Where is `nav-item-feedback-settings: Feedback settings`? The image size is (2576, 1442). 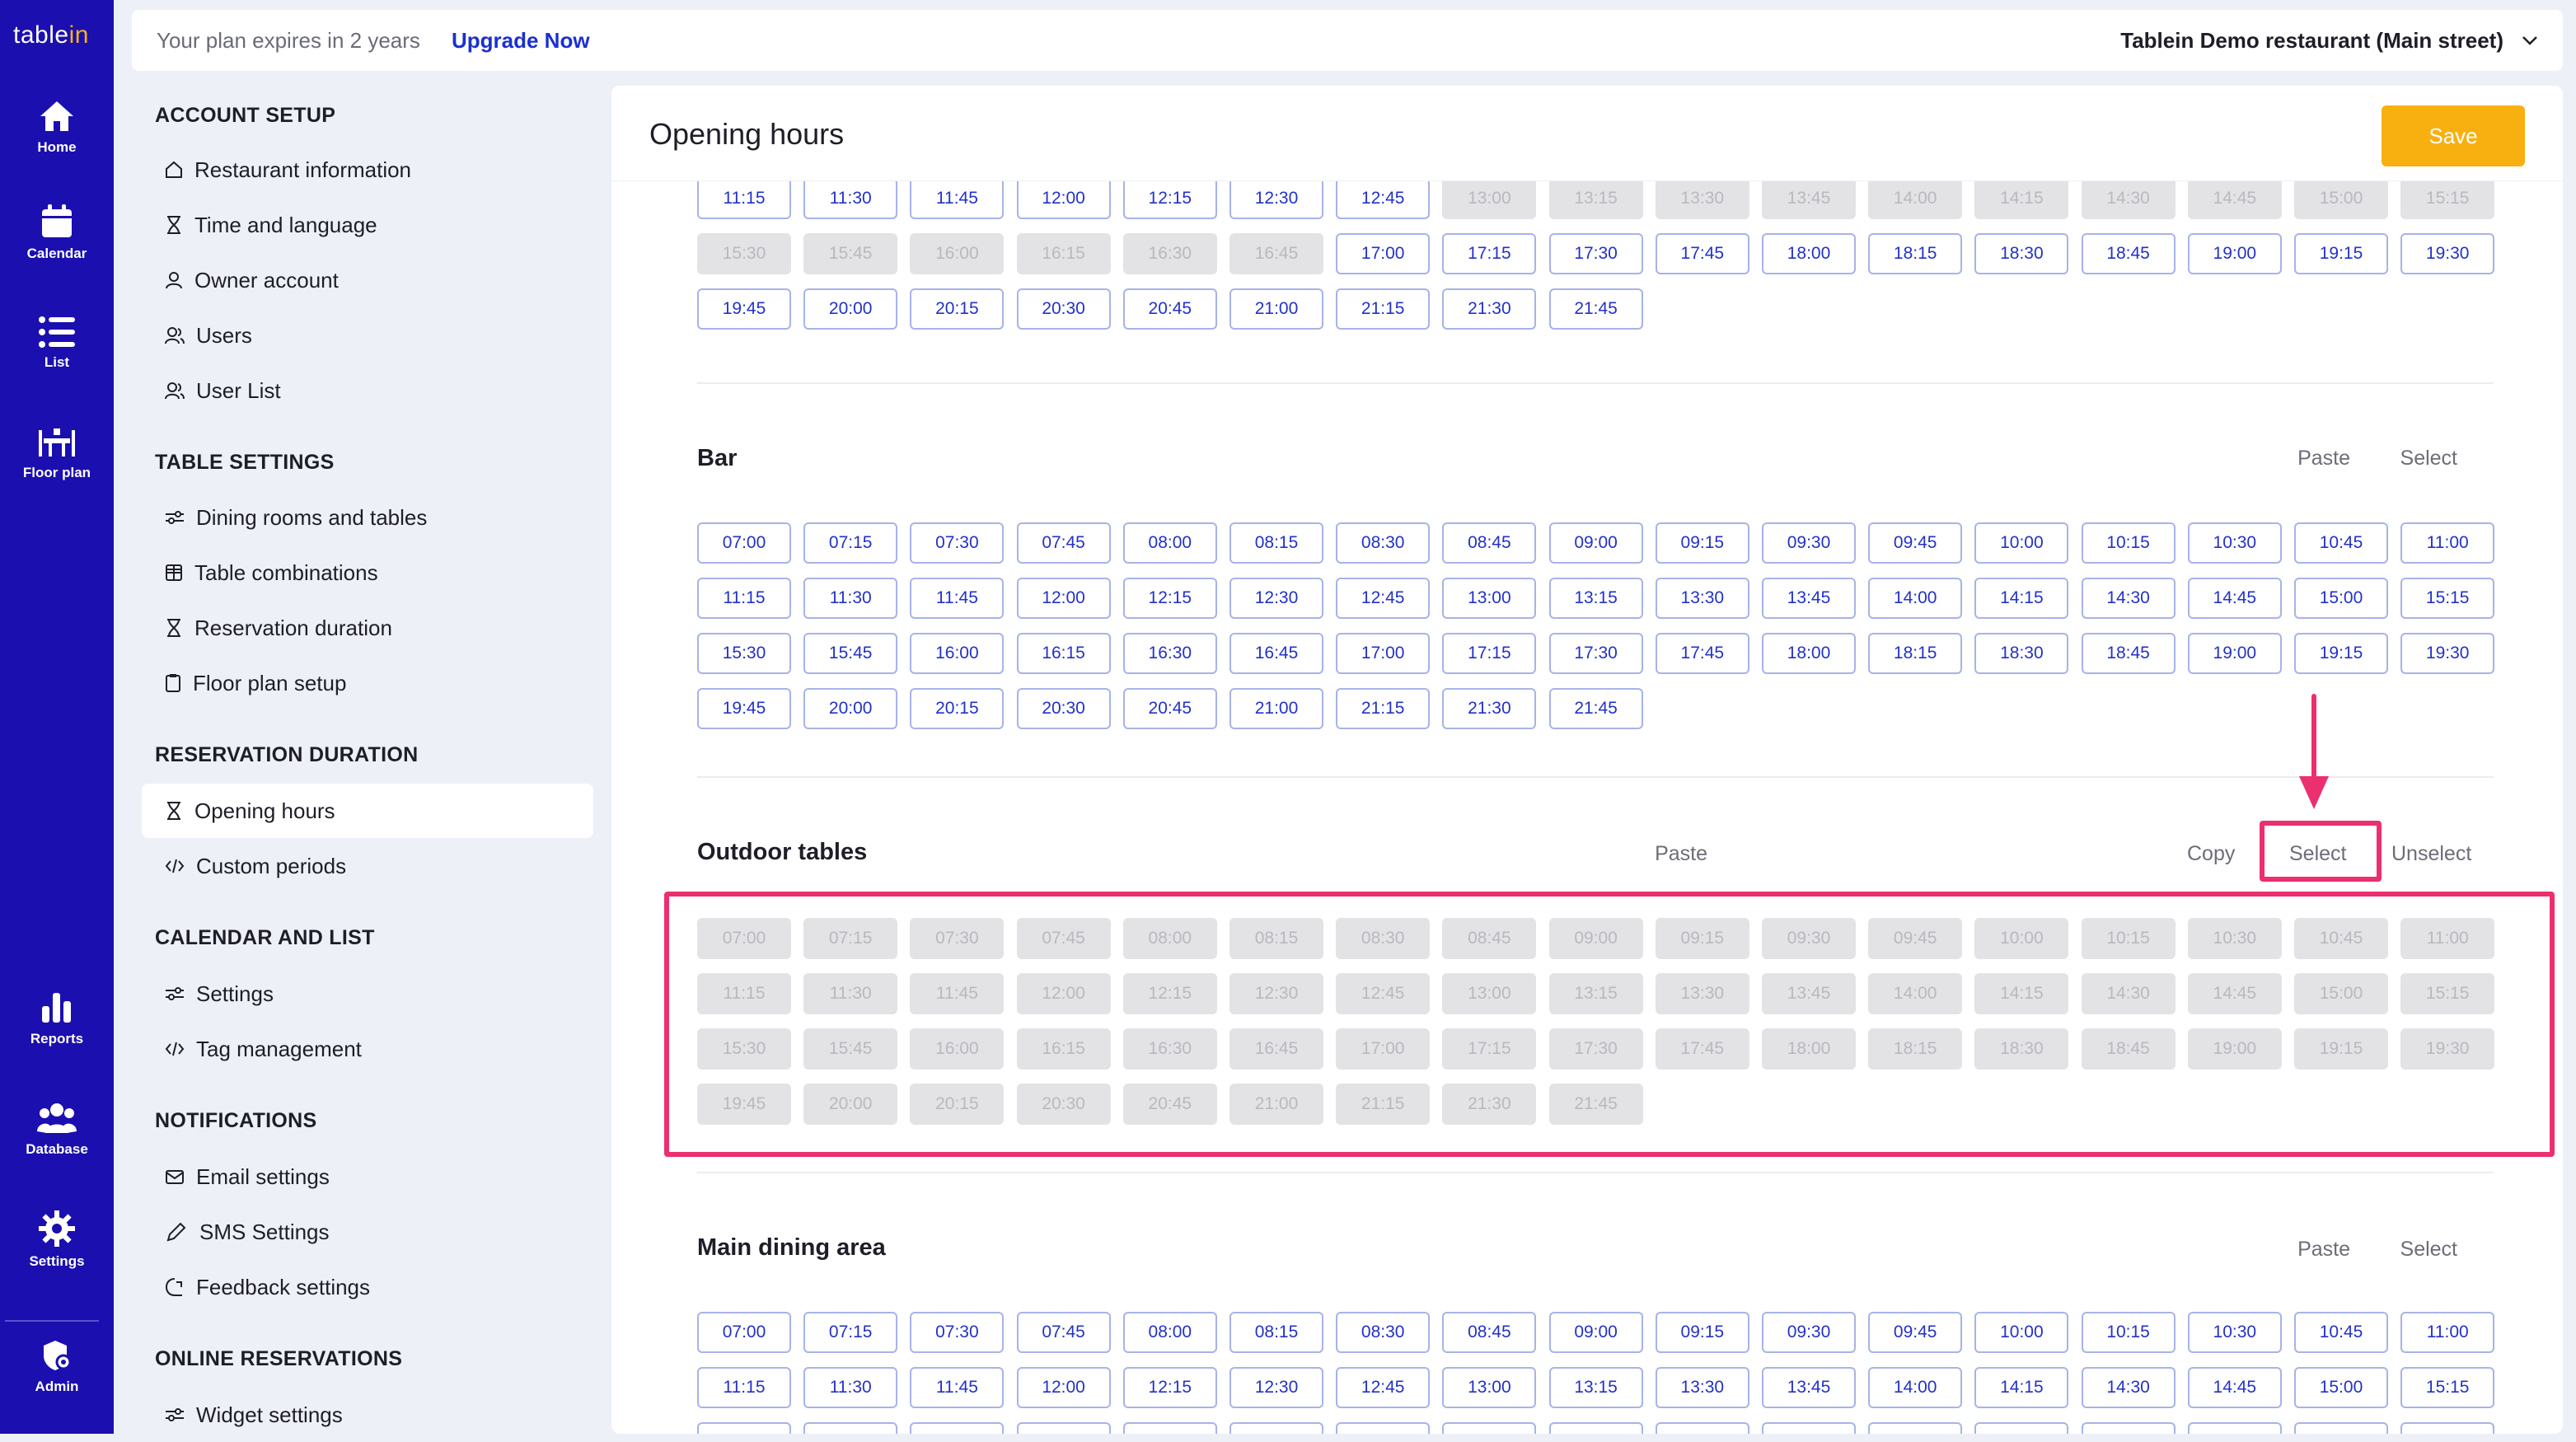
nav-item-feedback-settings: Feedback settings is located at coordinates (367, 1287).